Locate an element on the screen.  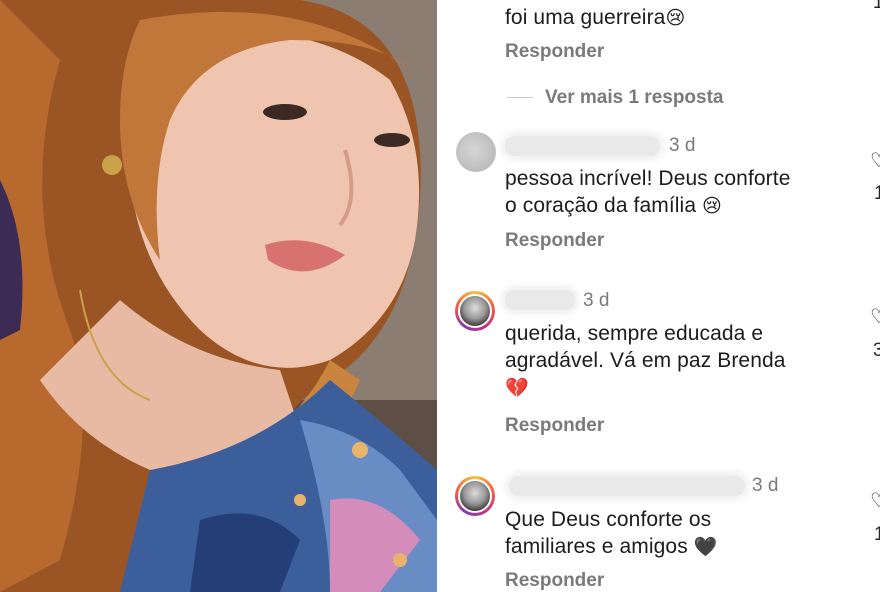
comment-text: foi uma guerreira😢 is located at coordinates (595, 17).